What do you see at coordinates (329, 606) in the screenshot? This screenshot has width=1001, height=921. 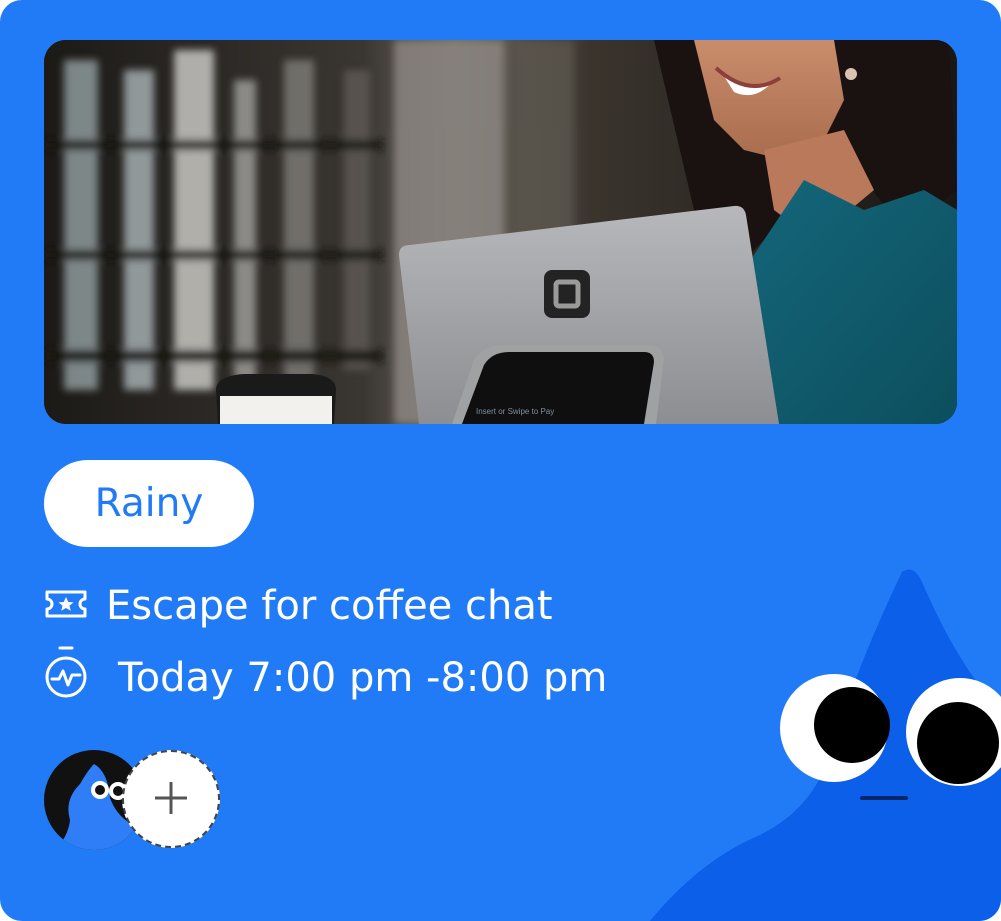 I see `event-title: Escape for coffee chat` at bounding box center [329, 606].